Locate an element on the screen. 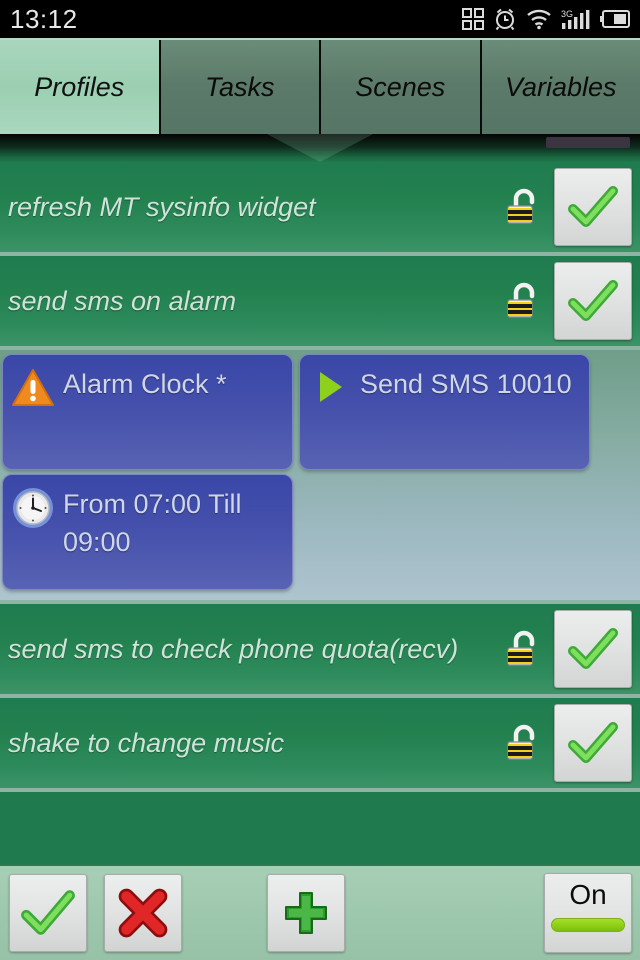 The height and width of the screenshot is (960, 640). master-enable-toggle: On is located at coordinates (588, 913).